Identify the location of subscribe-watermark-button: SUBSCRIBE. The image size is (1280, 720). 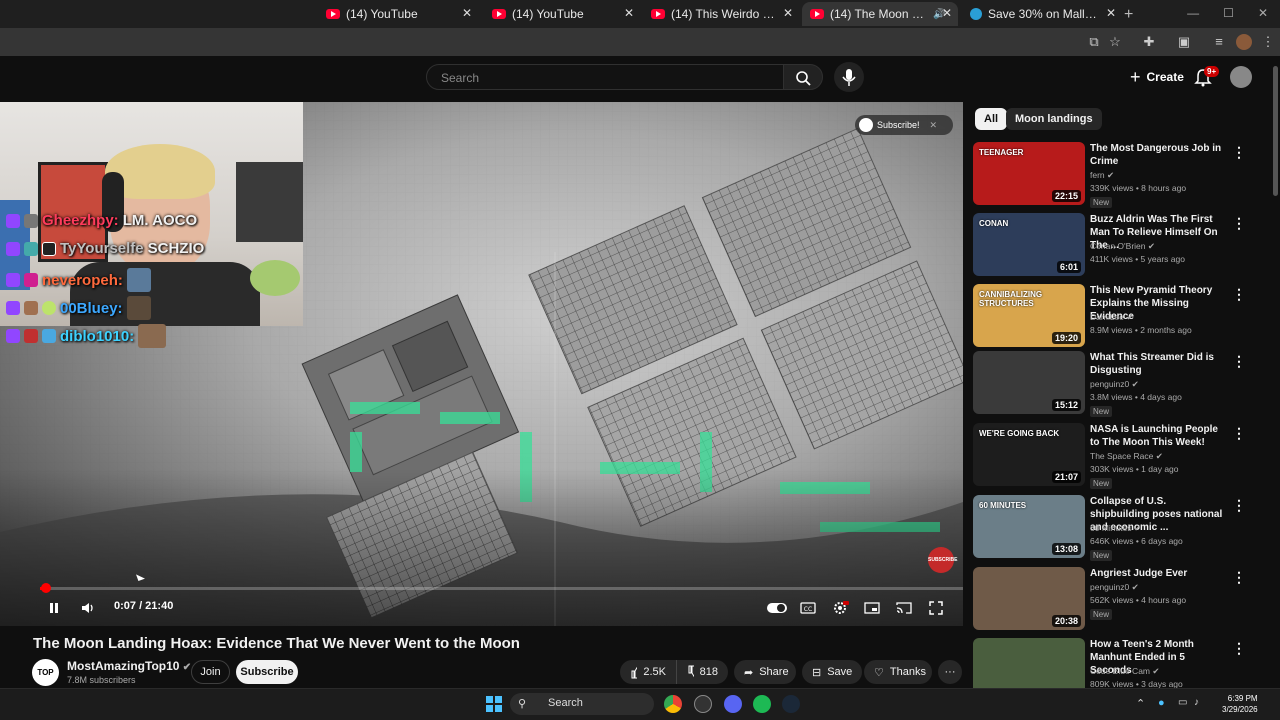
(942, 560).